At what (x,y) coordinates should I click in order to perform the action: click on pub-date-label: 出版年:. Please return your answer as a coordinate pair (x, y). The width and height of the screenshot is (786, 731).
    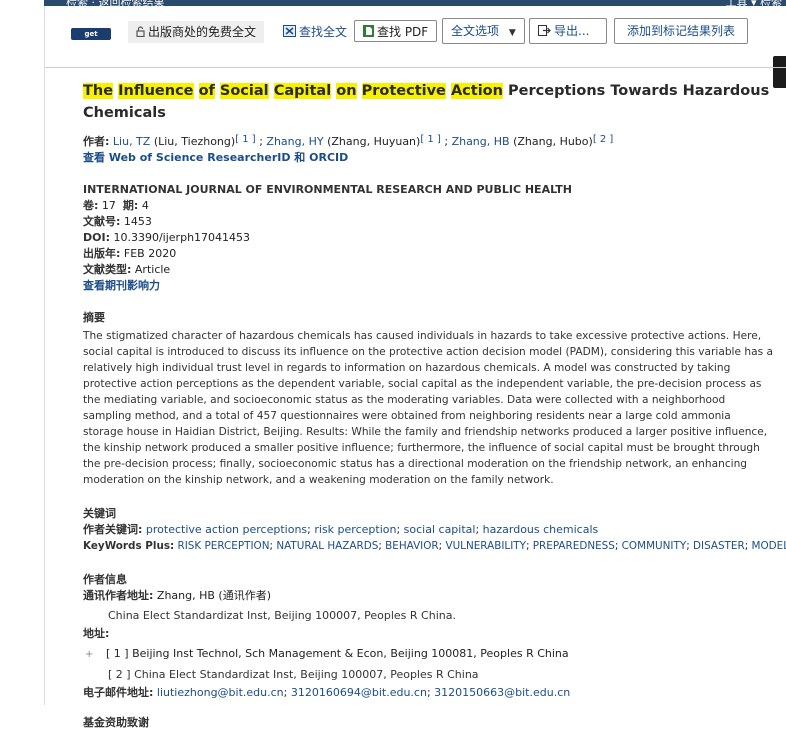
    Looking at the image, I should click on (102, 253).